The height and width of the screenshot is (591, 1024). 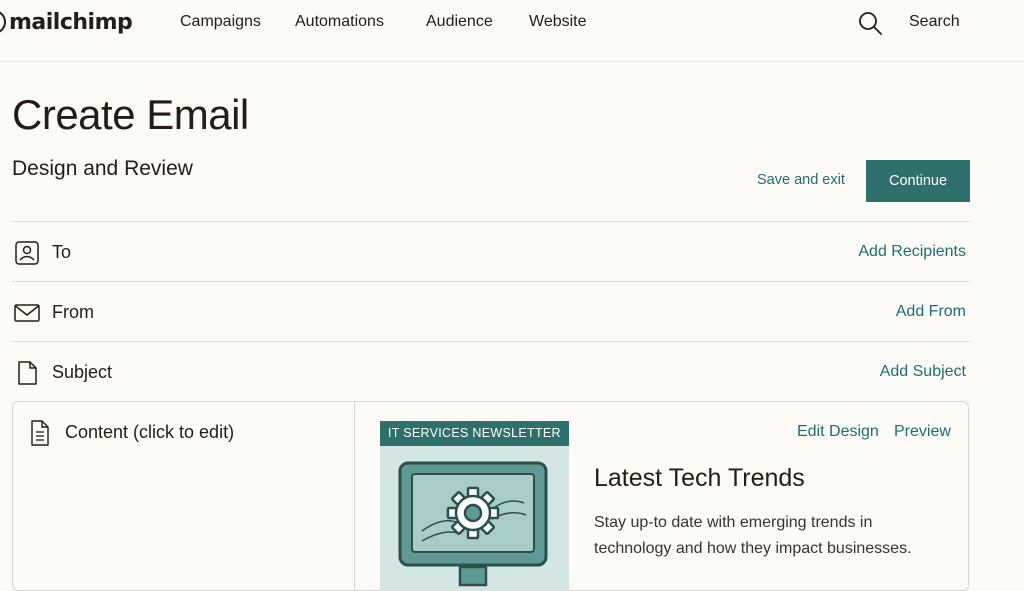 I want to click on save-and-exit-link: Save and exit, so click(x=801, y=180).